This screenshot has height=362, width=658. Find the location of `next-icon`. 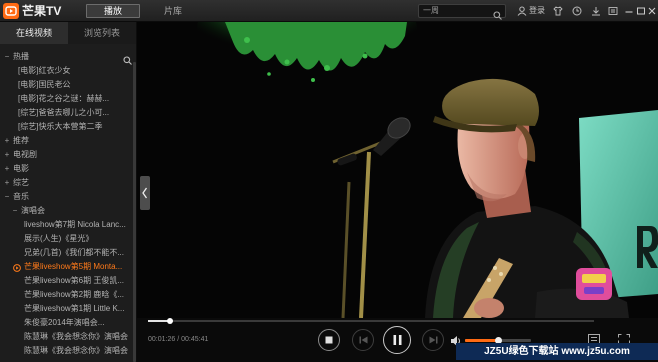

next-icon is located at coordinates (433, 340).